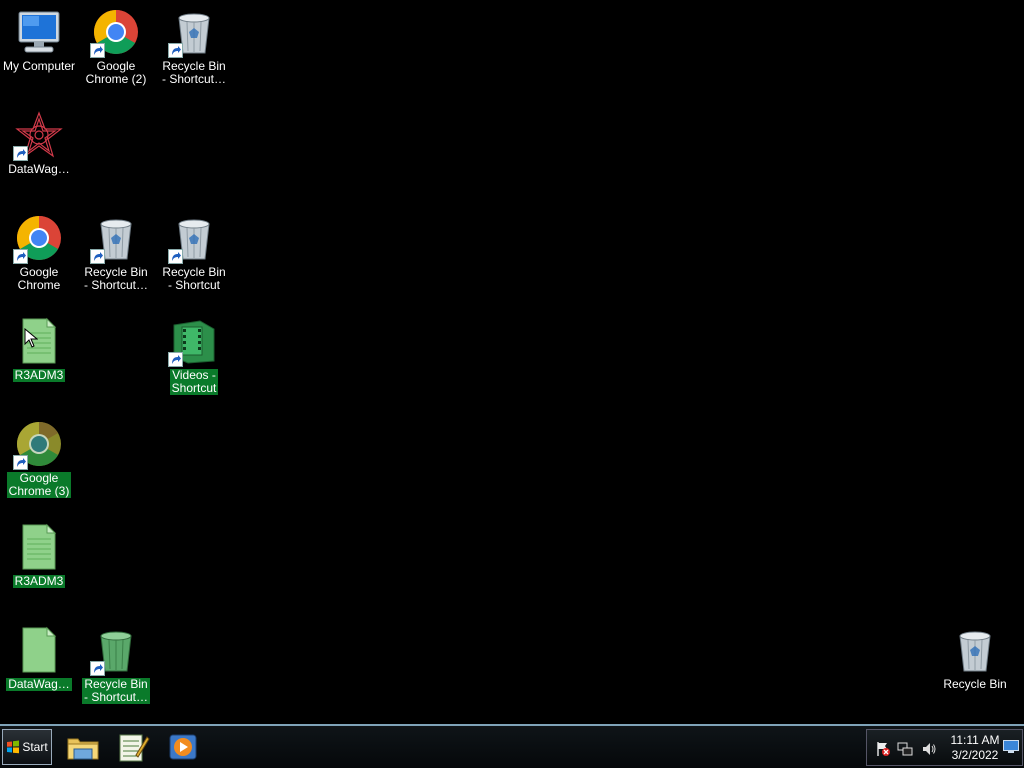  I want to click on desktop-icon-my-computer: My Computer, so click(39, 50).